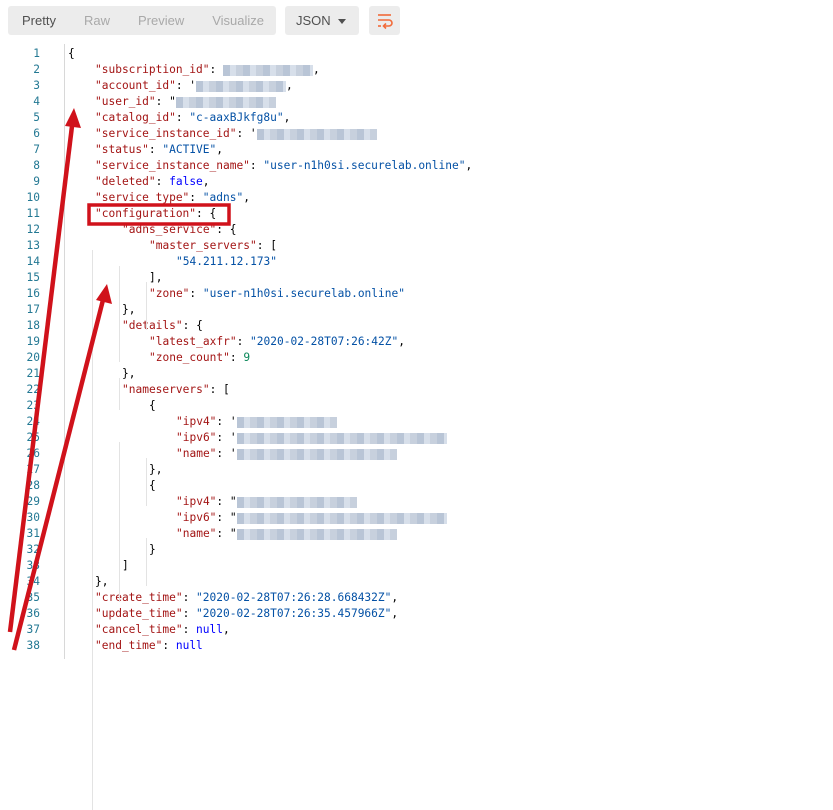 This screenshot has height=810, width=833. What do you see at coordinates (179, 230) in the screenshot?
I see `line-text: "adns_service": {` at bounding box center [179, 230].